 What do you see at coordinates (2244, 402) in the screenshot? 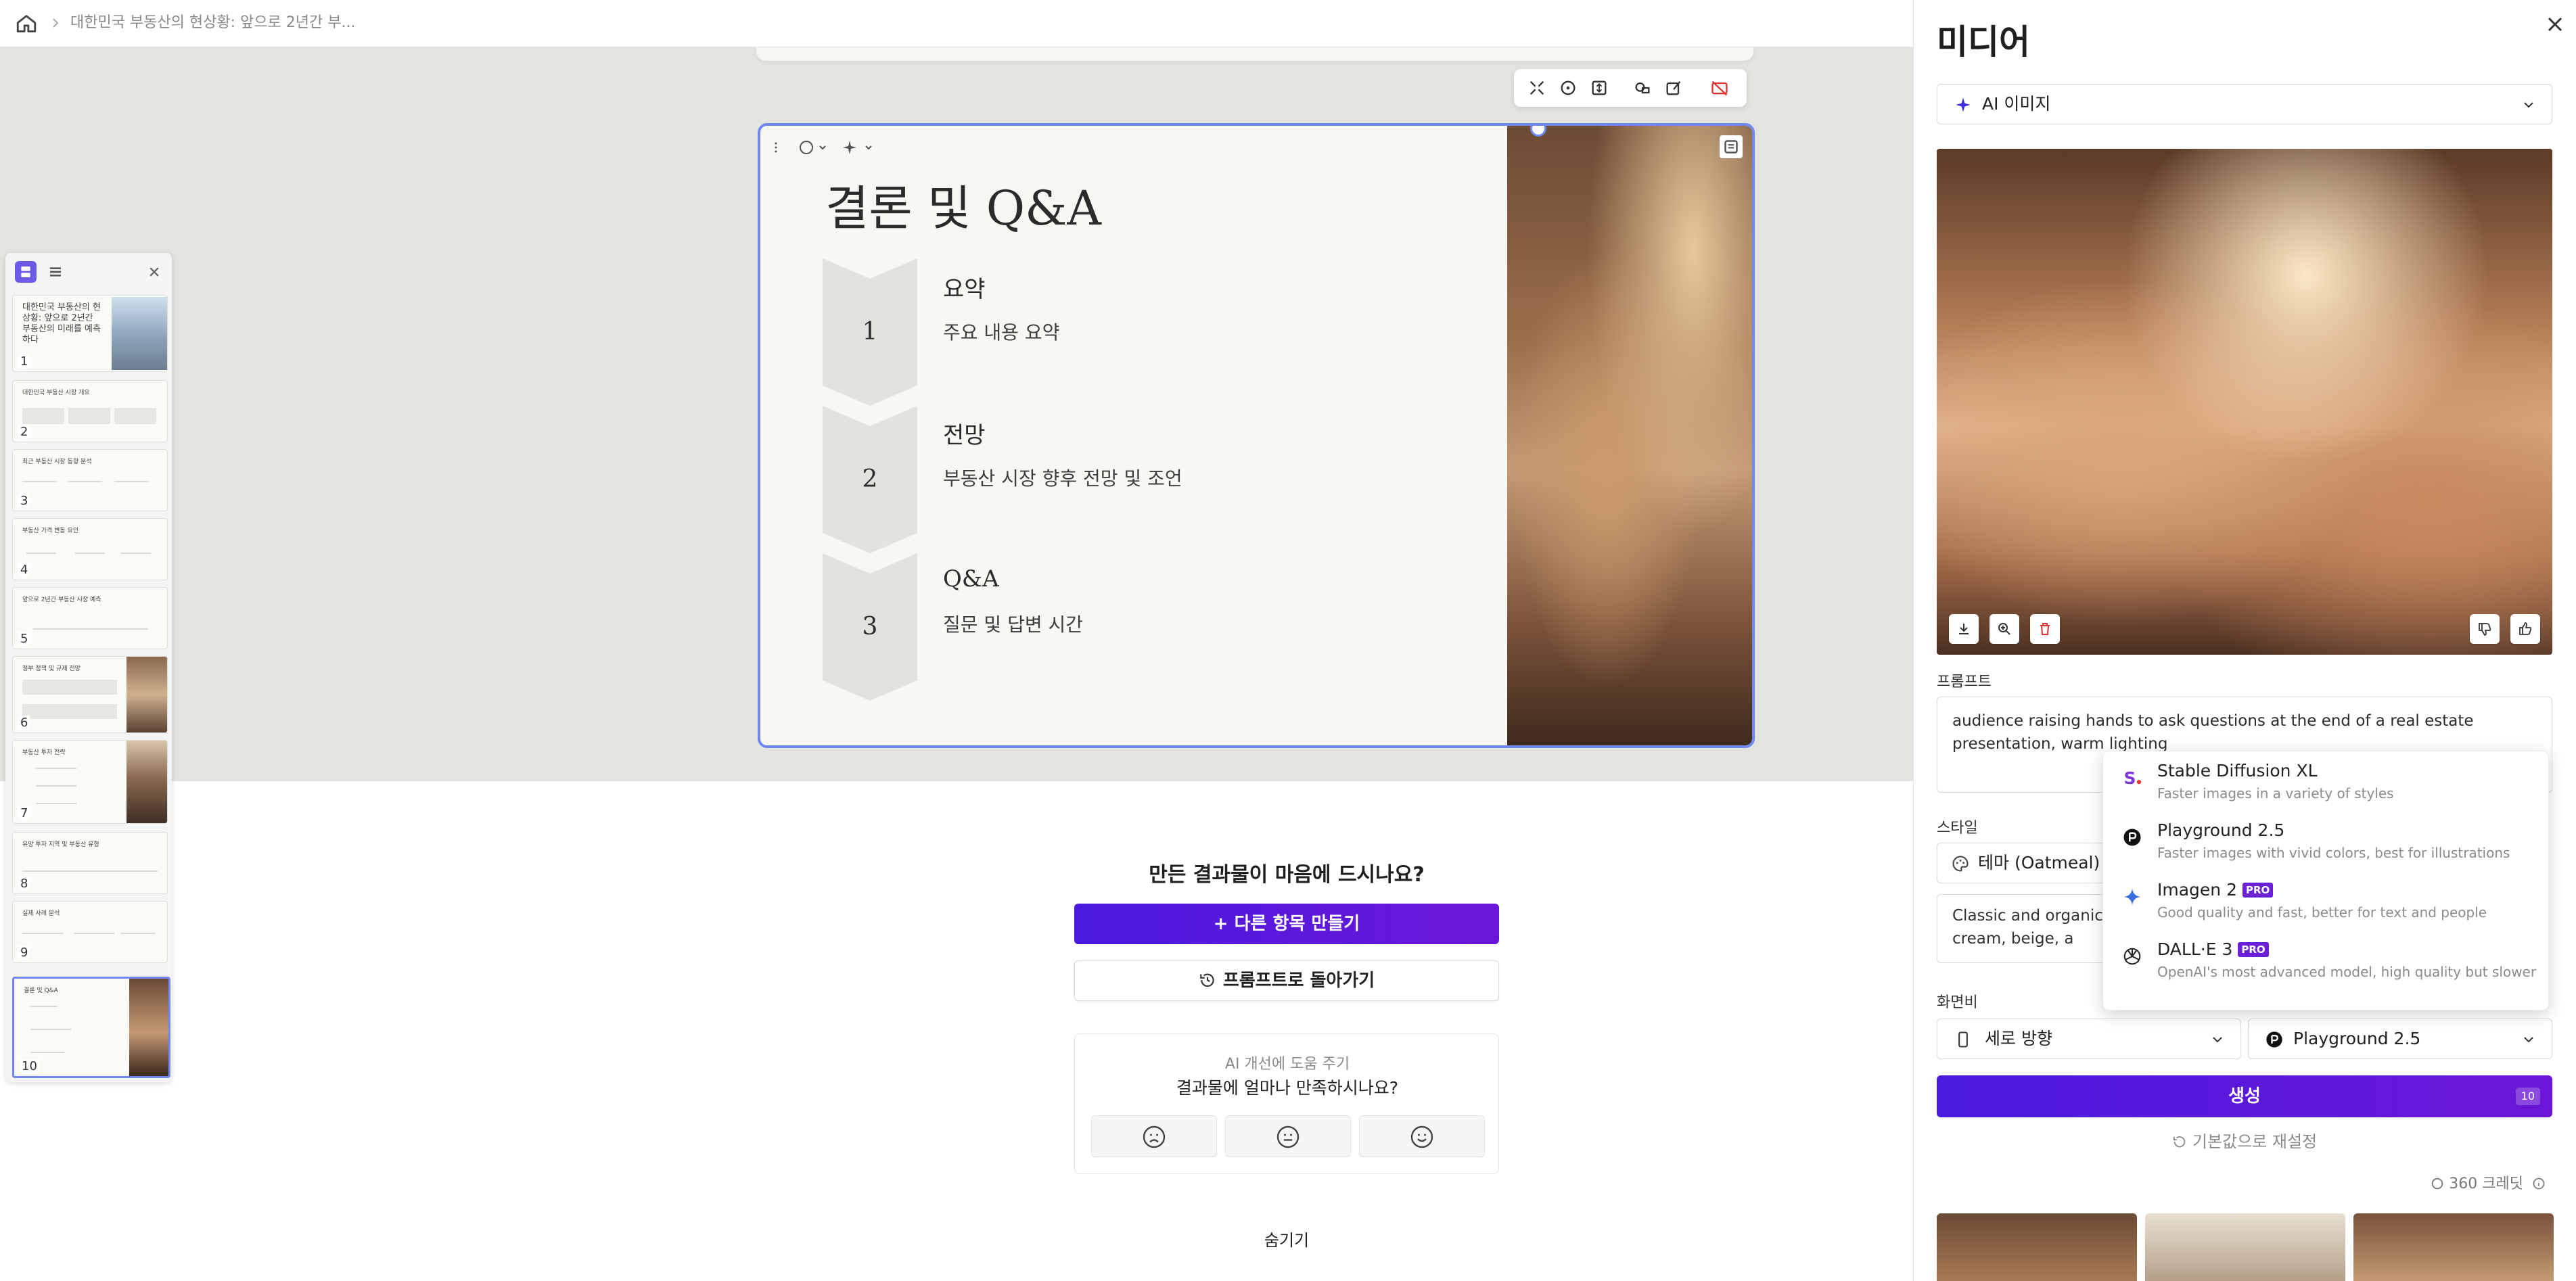
I see `generated-image-preview` at bounding box center [2244, 402].